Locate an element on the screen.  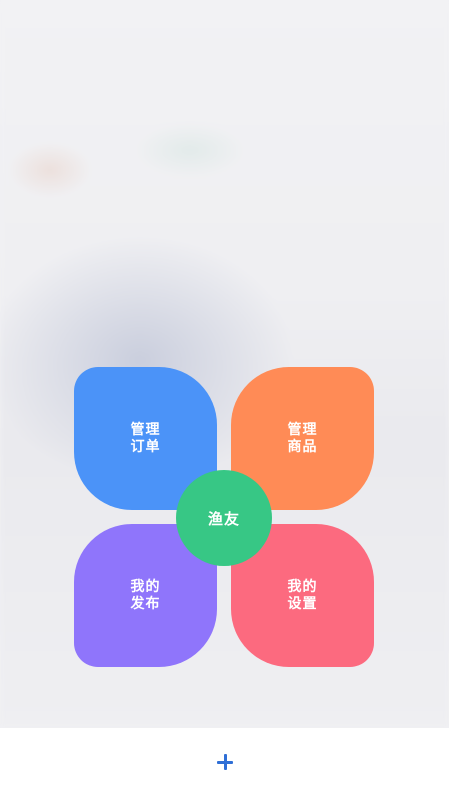
my-settings-label: 我的 设置 is located at coordinates (303, 596).